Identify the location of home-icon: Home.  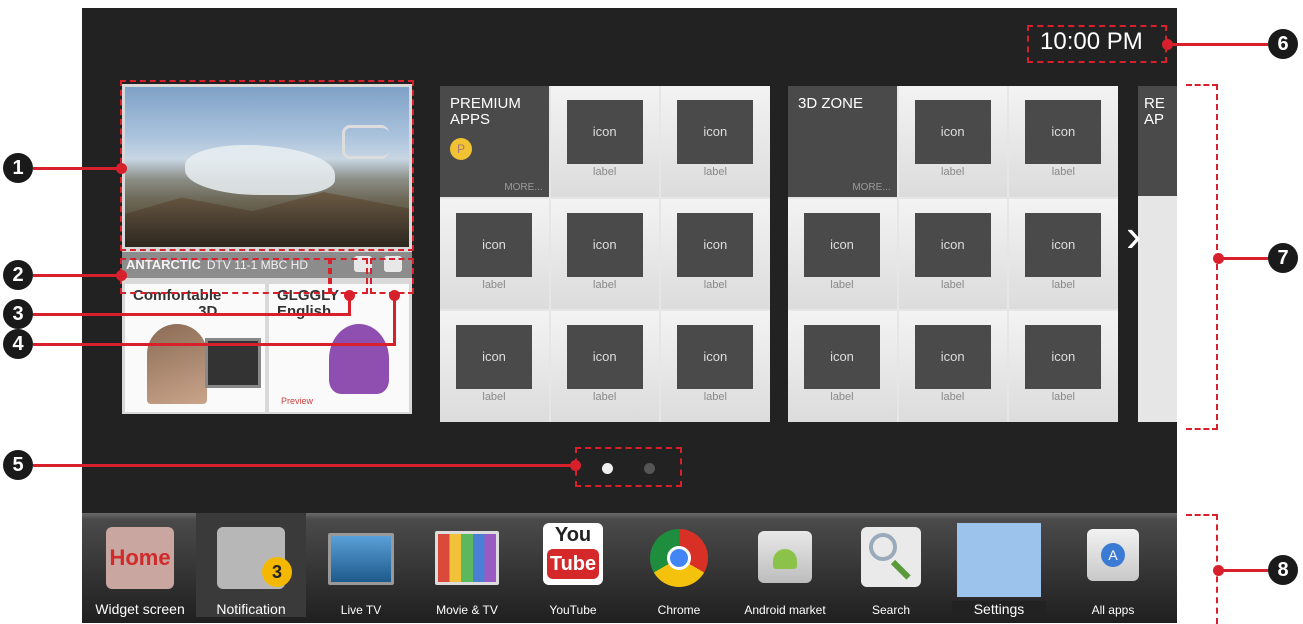
(140, 558).